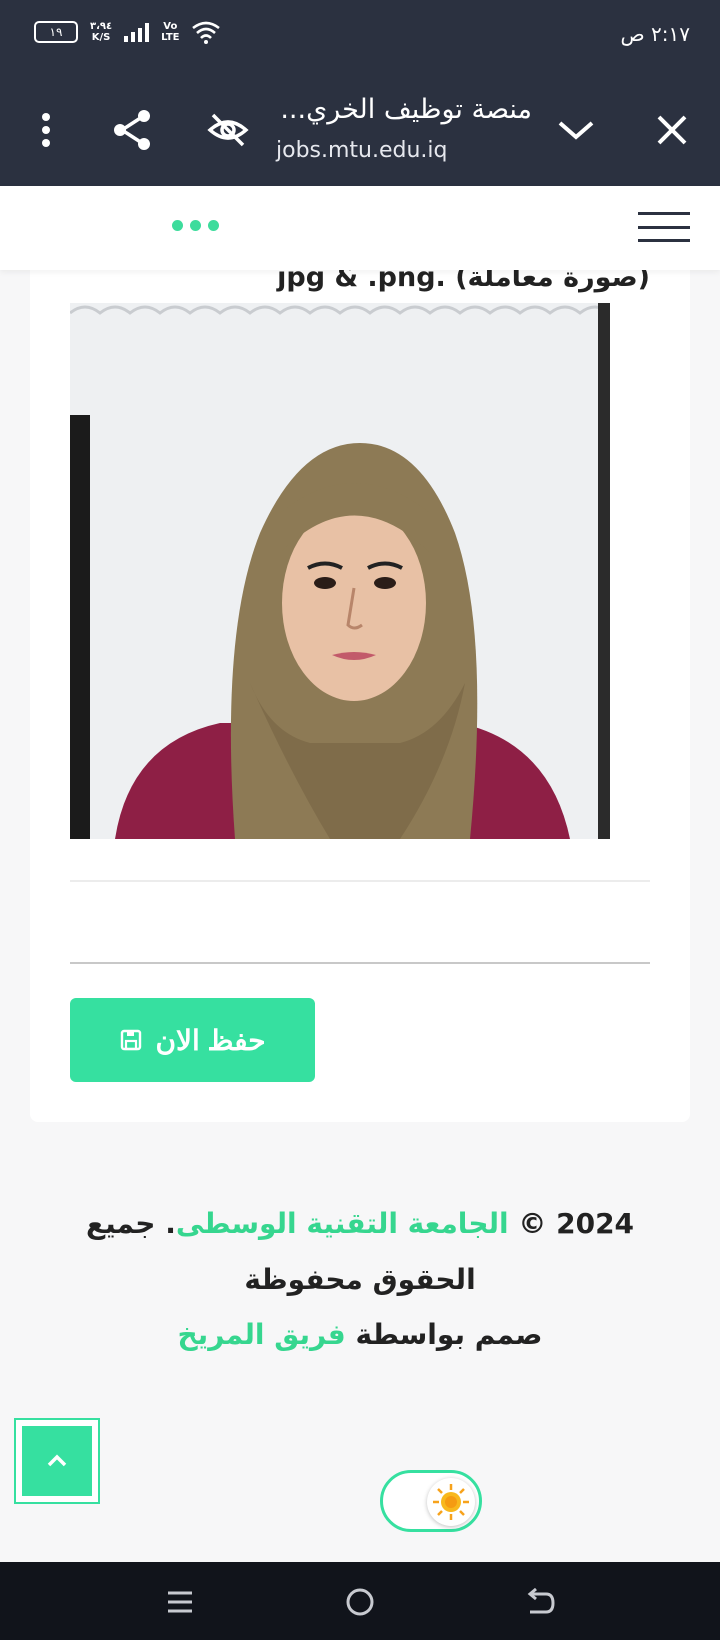 The height and width of the screenshot is (1640, 720). What do you see at coordinates (137, 32) in the screenshot?
I see `signal-icon` at bounding box center [137, 32].